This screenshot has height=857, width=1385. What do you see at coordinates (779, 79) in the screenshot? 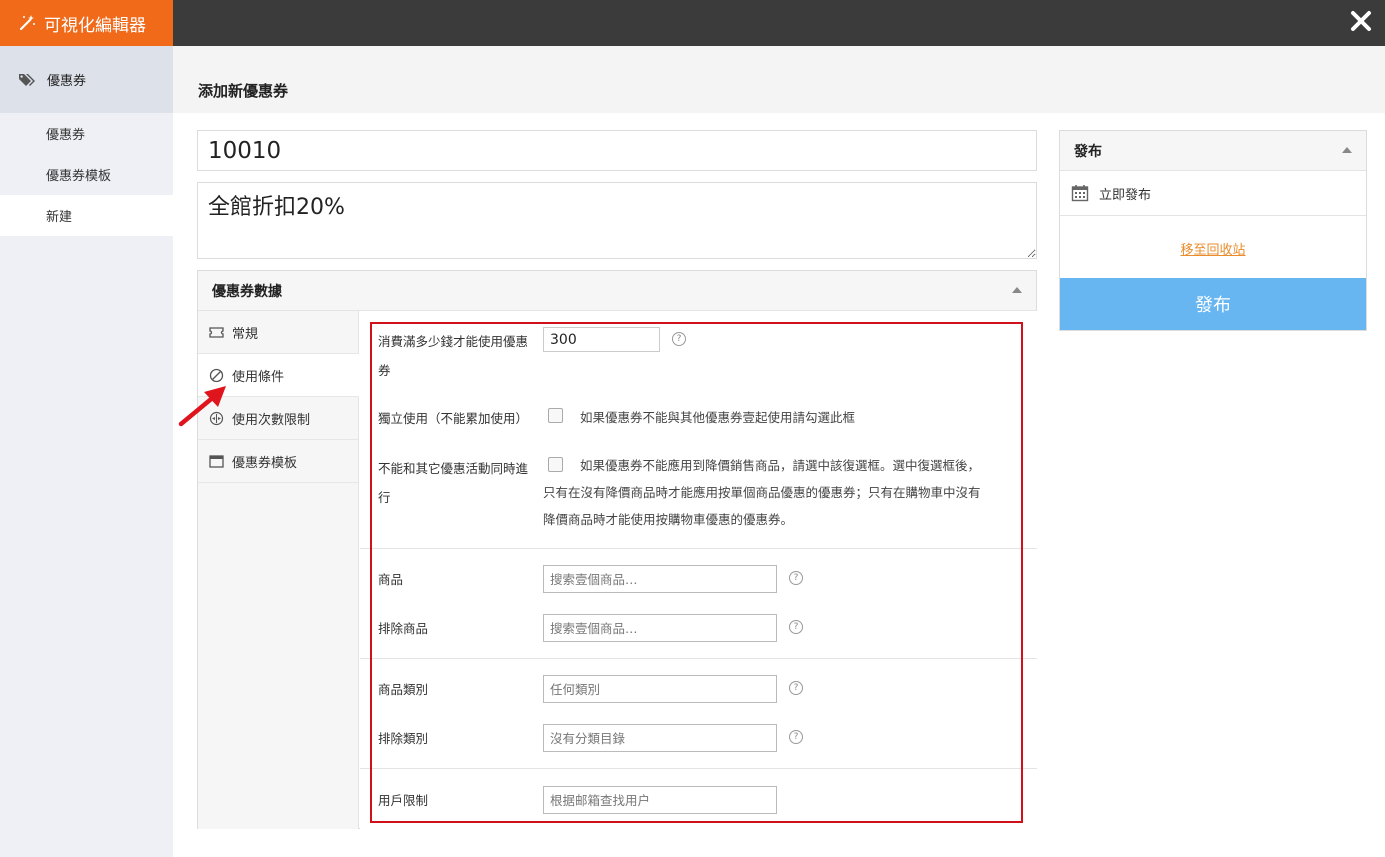
I see `page-header: 添加新優惠券` at bounding box center [779, 79].